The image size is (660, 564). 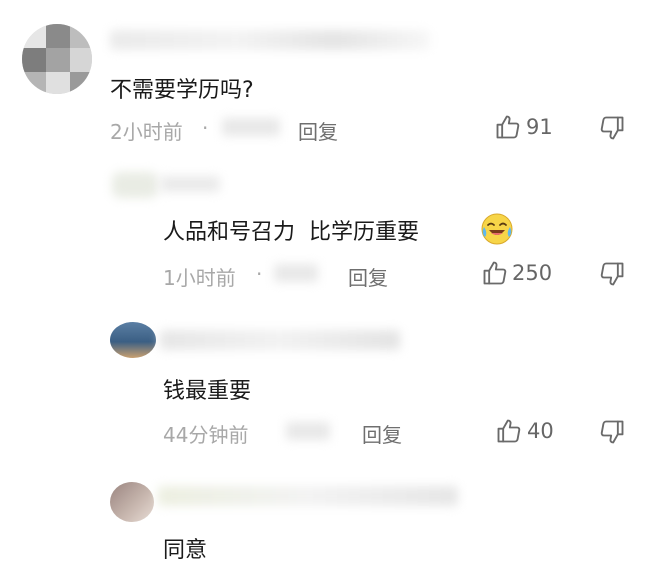 What do you see at coordinates (146, 132) in the screenshot?
I see `comment-time: 2小时前` at bounding box center [146, 132].